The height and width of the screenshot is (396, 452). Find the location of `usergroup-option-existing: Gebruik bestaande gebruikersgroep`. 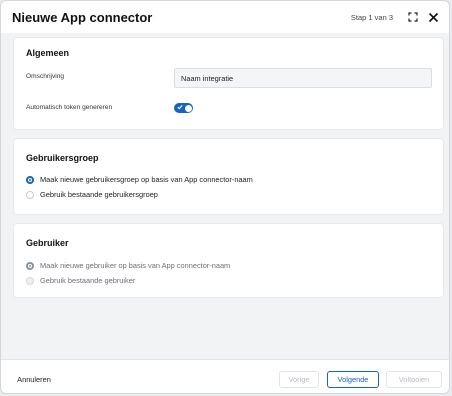

usergroup-option-existing: Gebruik bestaande gebruikersgroep is located at coordinates (92, 194).